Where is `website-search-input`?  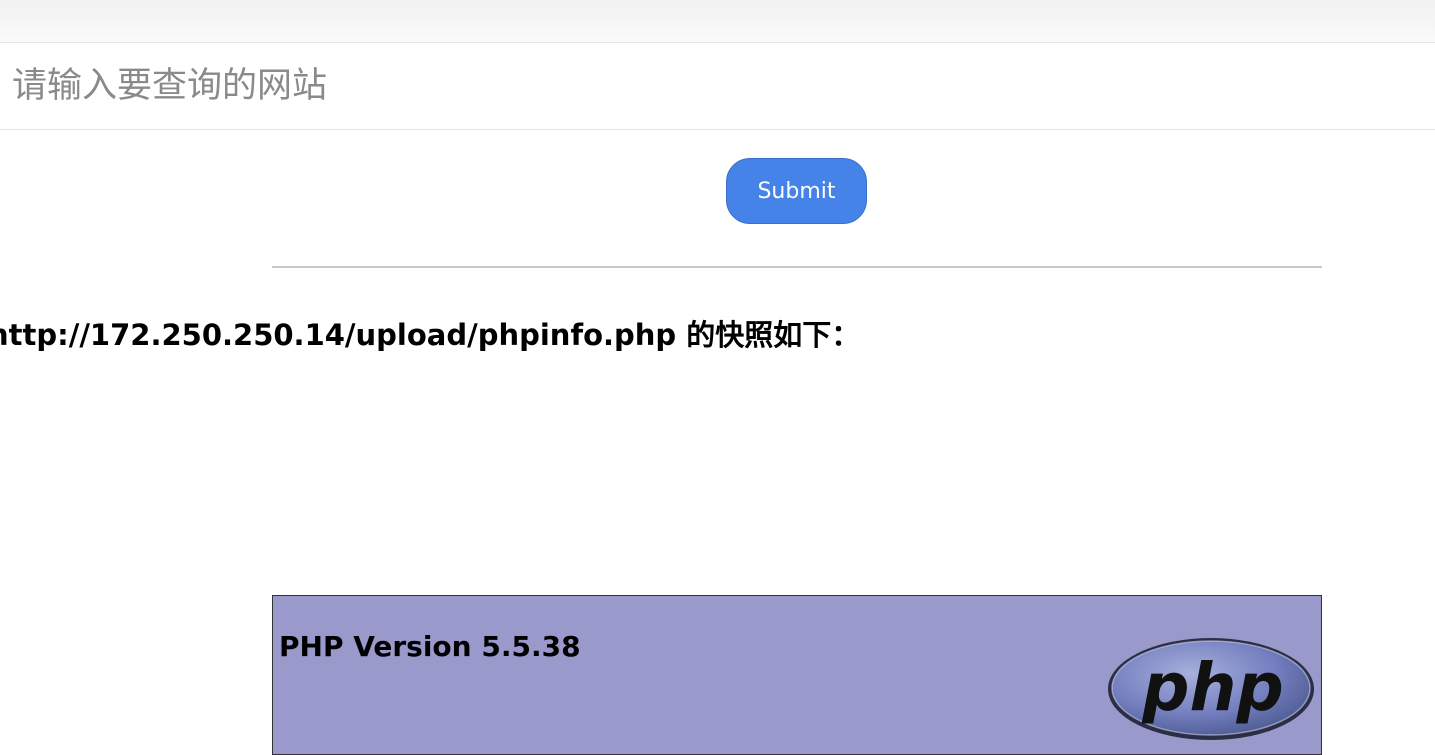
website-search-input is located at coordinates (717, 86).